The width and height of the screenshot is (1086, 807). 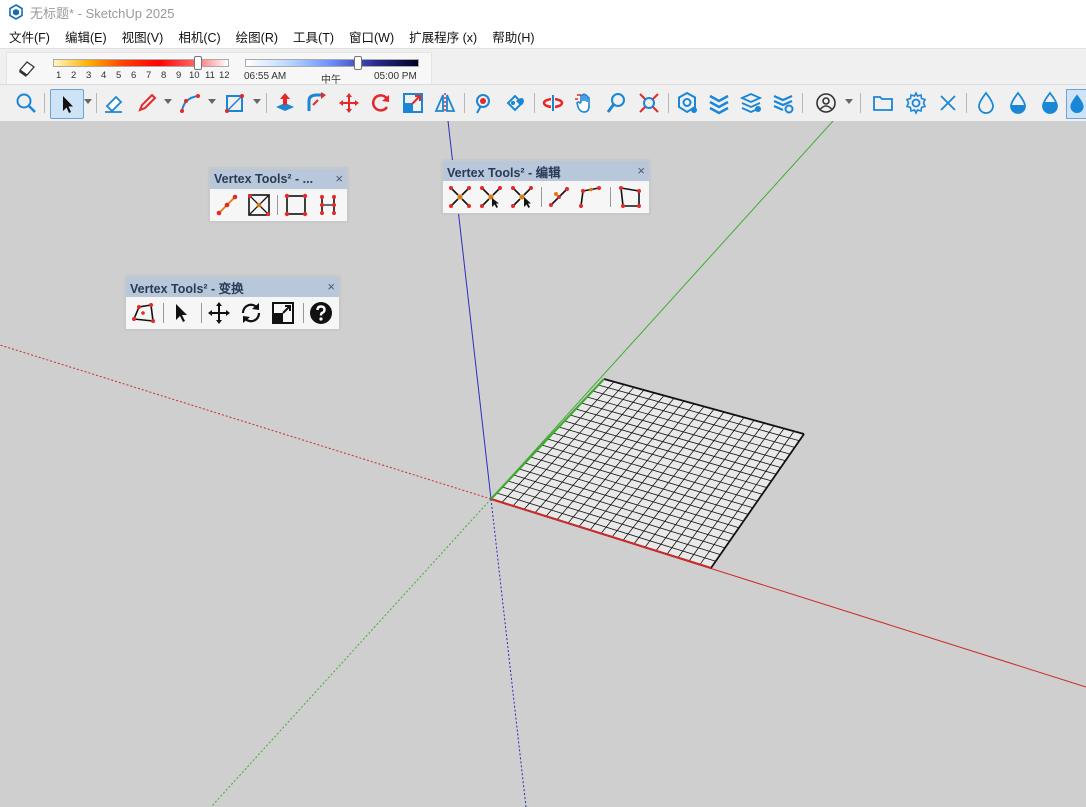 What do you see at coordinates (88, 101) in the screenshot?
I see `select-dropdown-arrow` at bounding box center [88, 101].